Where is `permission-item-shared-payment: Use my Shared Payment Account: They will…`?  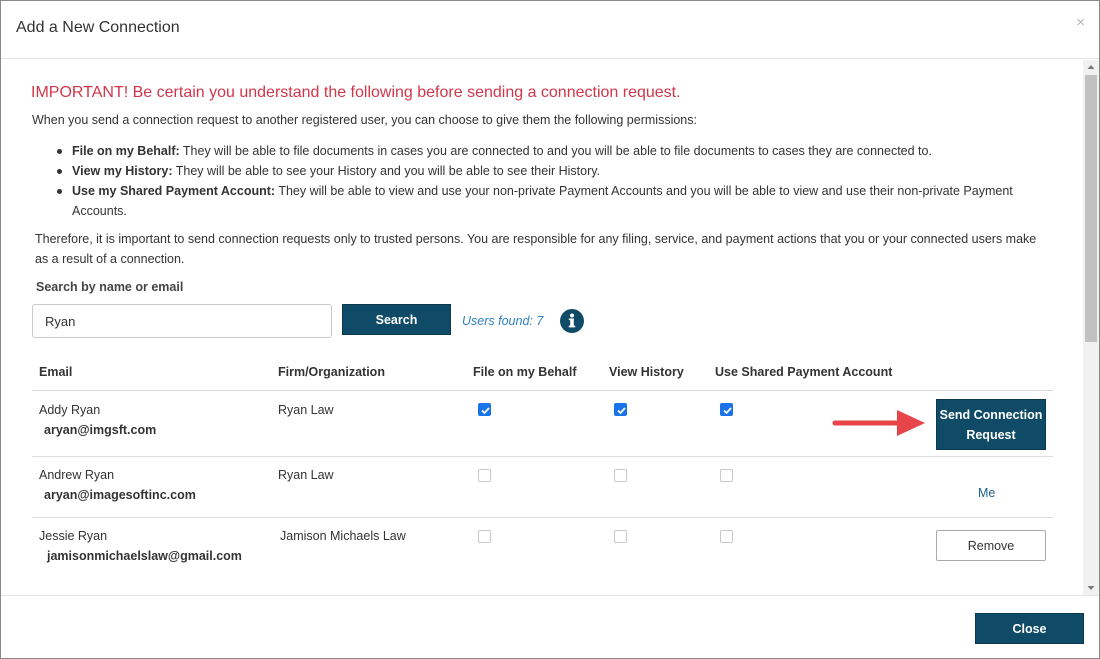
permission-item-shared-payment: Use my Shared Payment Account: They will… is located at coordinates (550, 201).